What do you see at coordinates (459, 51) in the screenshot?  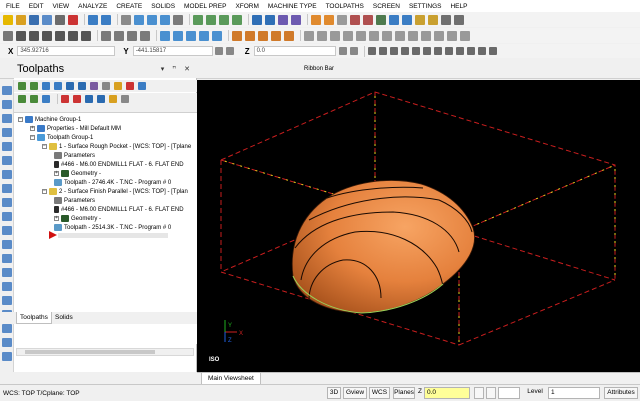 I see `face-select-icon` at bounding box center [459, 51].